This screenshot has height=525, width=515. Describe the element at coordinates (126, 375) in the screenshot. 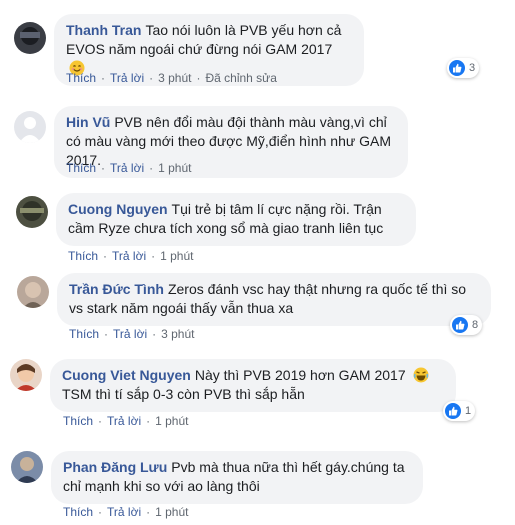

I see `comment-author: Cuong Viet Nguyen` at that location.